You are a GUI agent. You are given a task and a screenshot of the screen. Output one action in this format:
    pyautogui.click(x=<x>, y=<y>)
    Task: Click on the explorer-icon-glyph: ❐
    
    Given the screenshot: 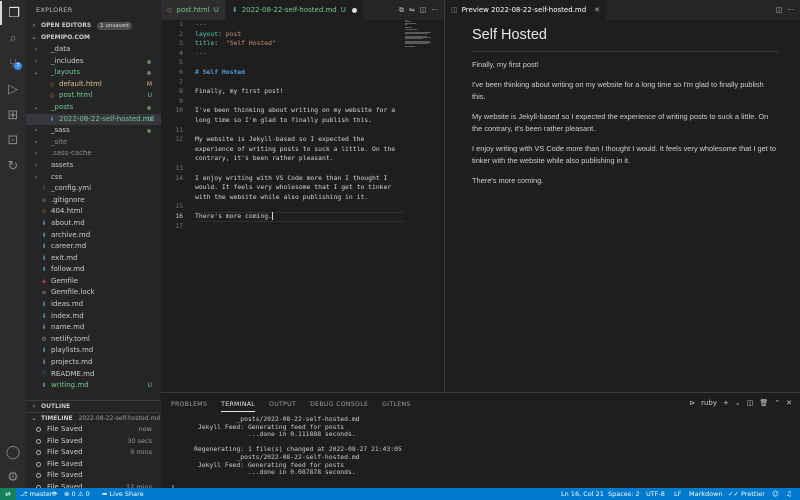 What is the action you would take?
    pyautogui.click(x=14, y=13)
    